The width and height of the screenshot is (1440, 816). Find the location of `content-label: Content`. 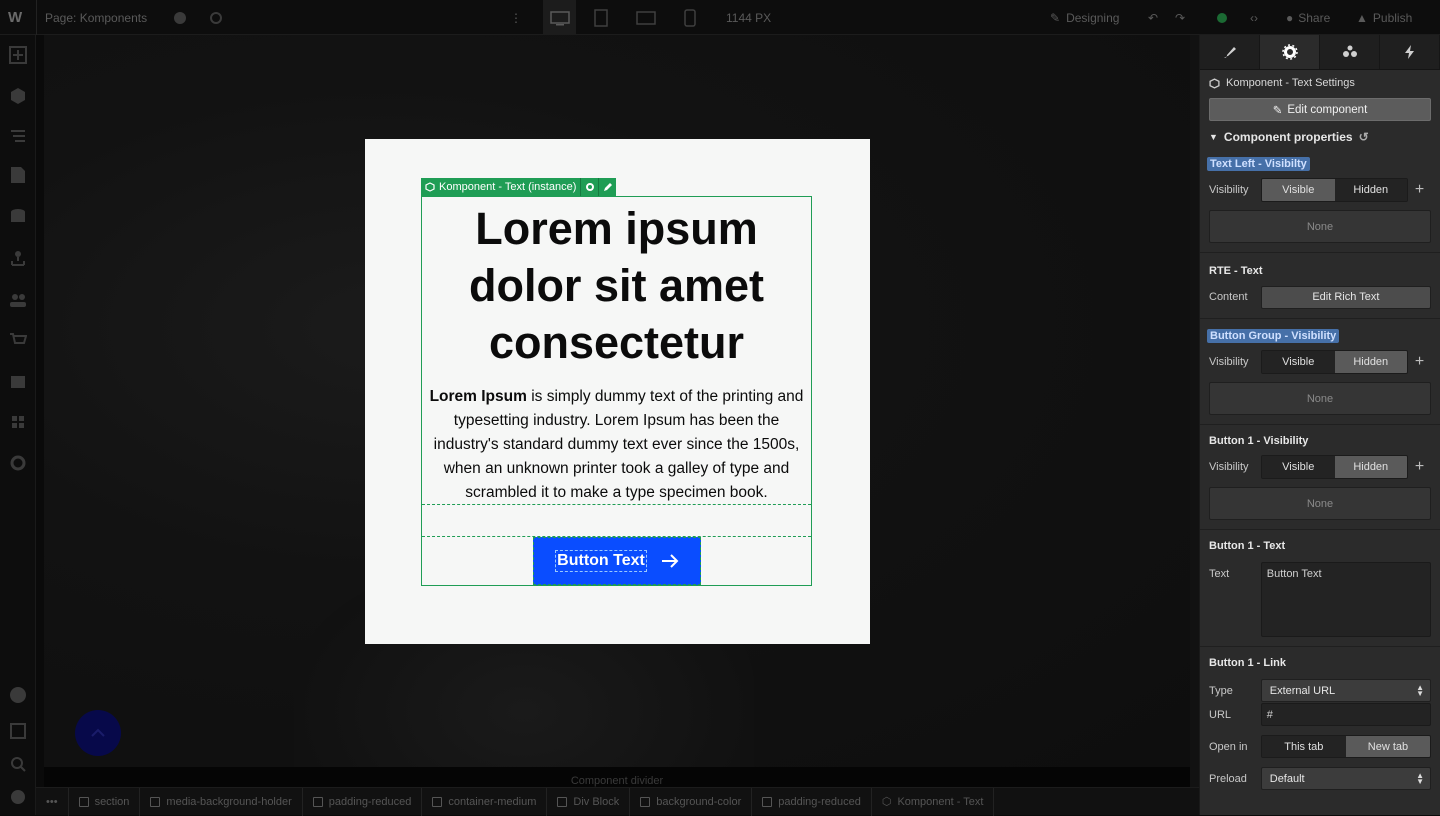

content-label: Content is located at coordinates (1228, 297).